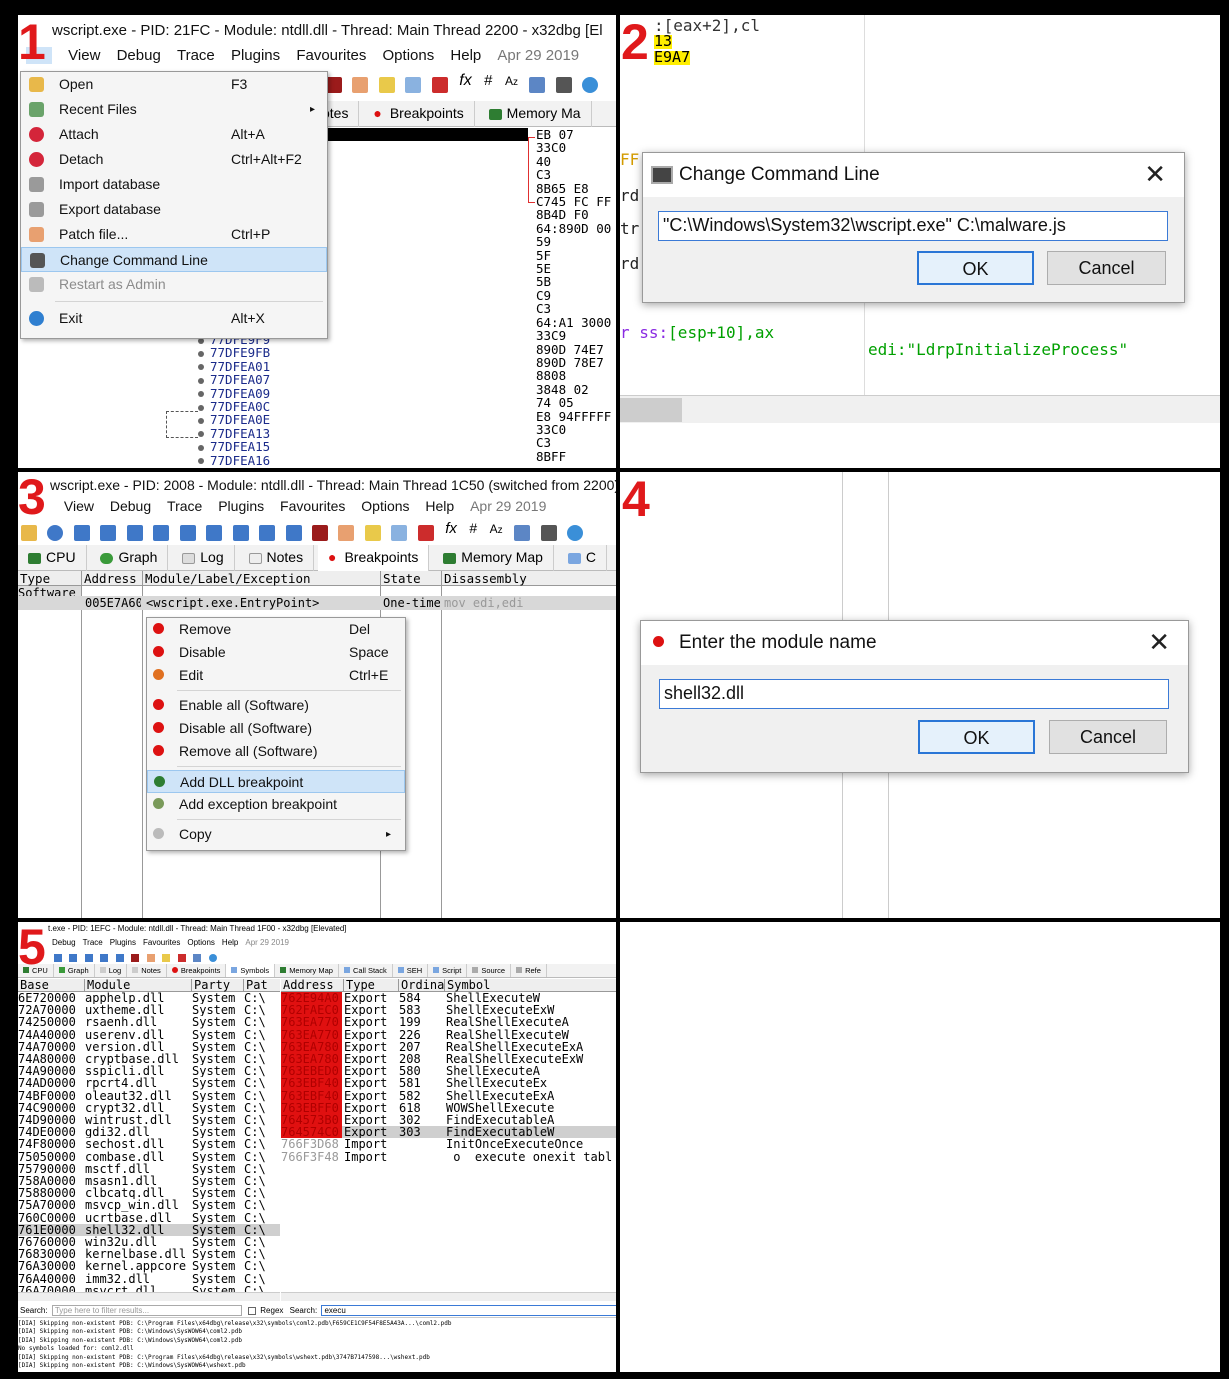 This screenshot has width=1229, height=1379. What do you see at coordinates (448, 1107) in the screenshot?
I see `table-row: 763EBFF0 Export 618 WOWShellExecute` at bounding box center [448, 1107].